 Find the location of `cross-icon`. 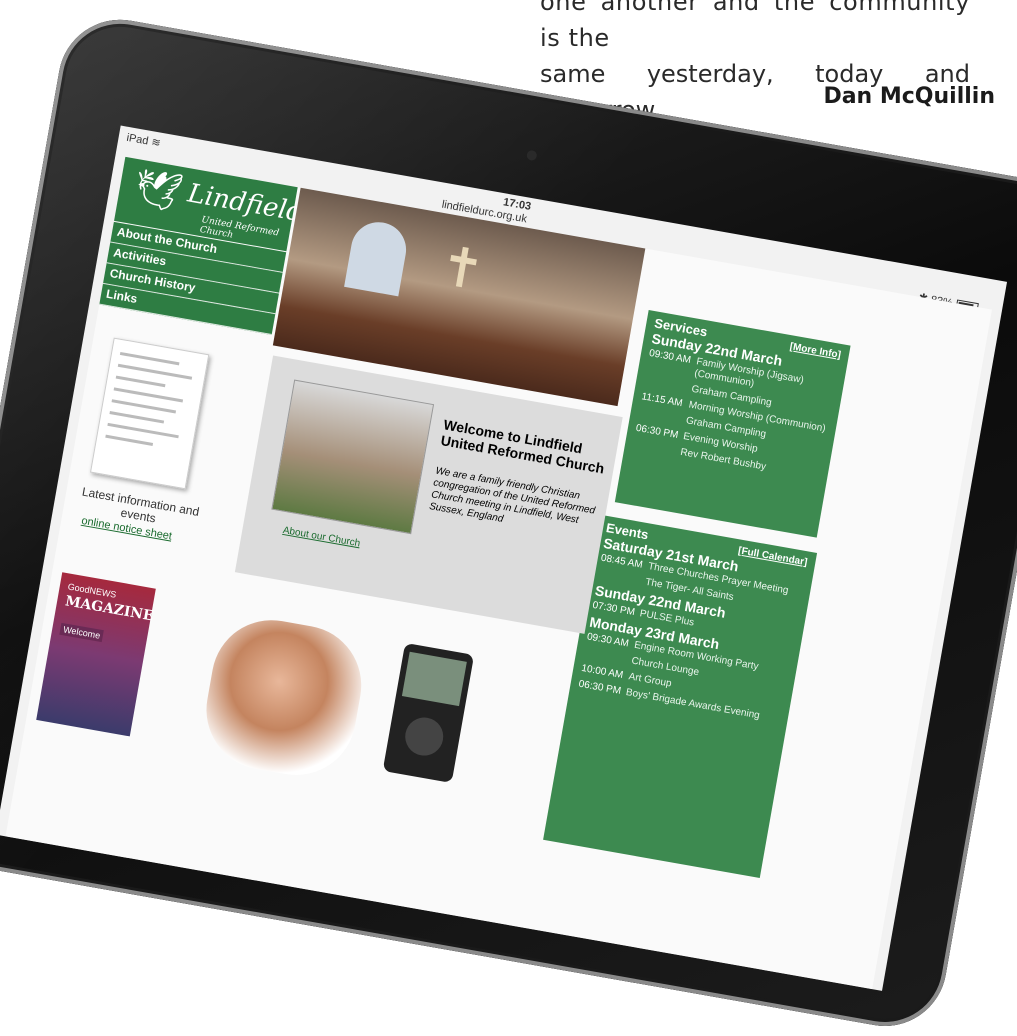

cross-icon is located at coordinates (462, 267).